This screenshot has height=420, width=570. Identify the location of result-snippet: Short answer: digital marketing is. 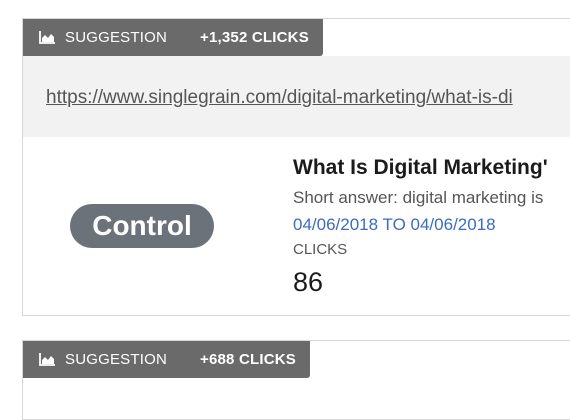
(418, 197).